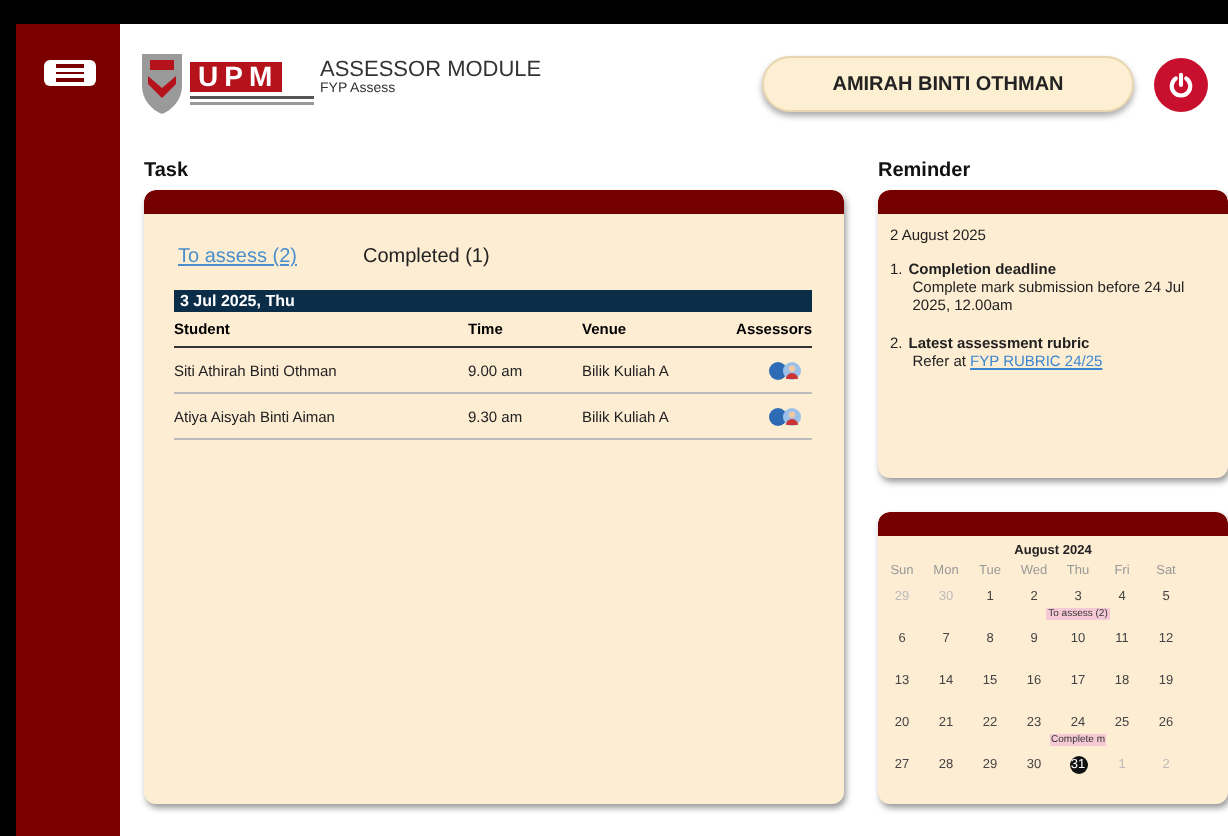 The image size is (1228, 836). What do you see at coordinates (426, 257) in the screenshot?
I see `tab: Completed (1)` at bounding box center [426, 257].